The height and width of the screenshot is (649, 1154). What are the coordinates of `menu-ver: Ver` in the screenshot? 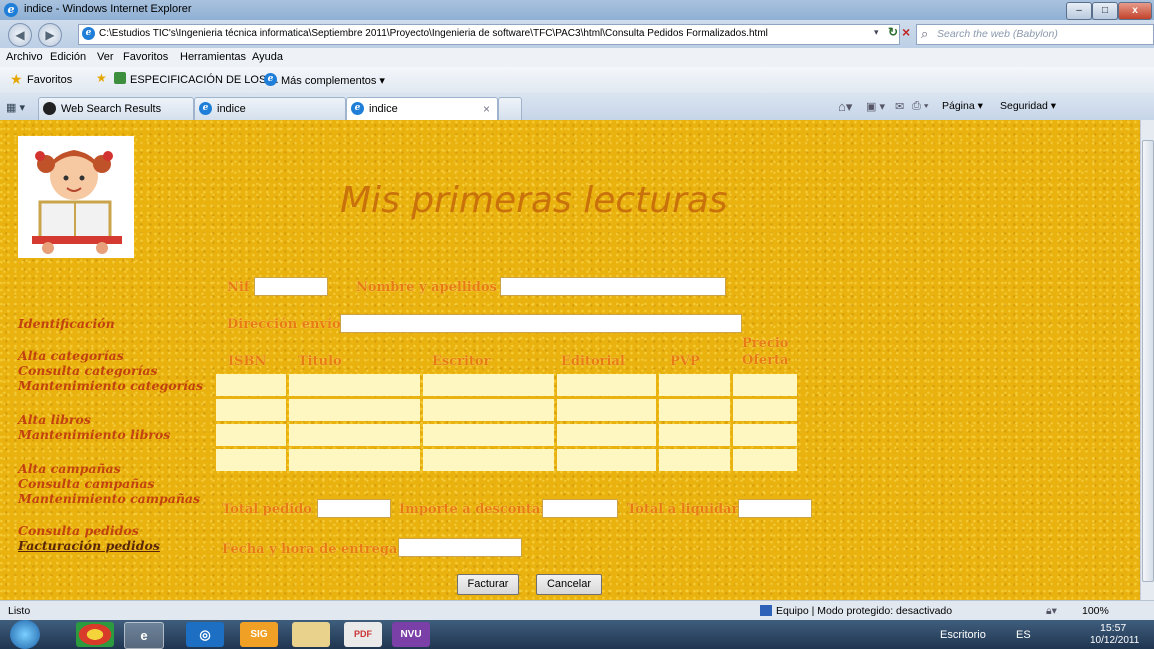 It's located at (105, 57).